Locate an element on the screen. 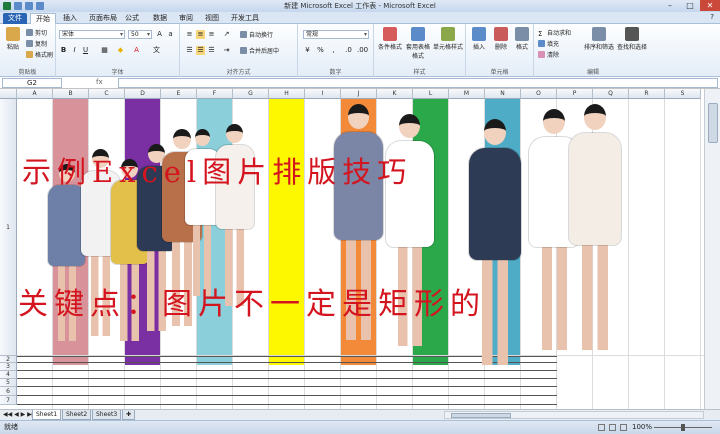  new-sheet-icon: ✚ is located at coordinates (129, 415).